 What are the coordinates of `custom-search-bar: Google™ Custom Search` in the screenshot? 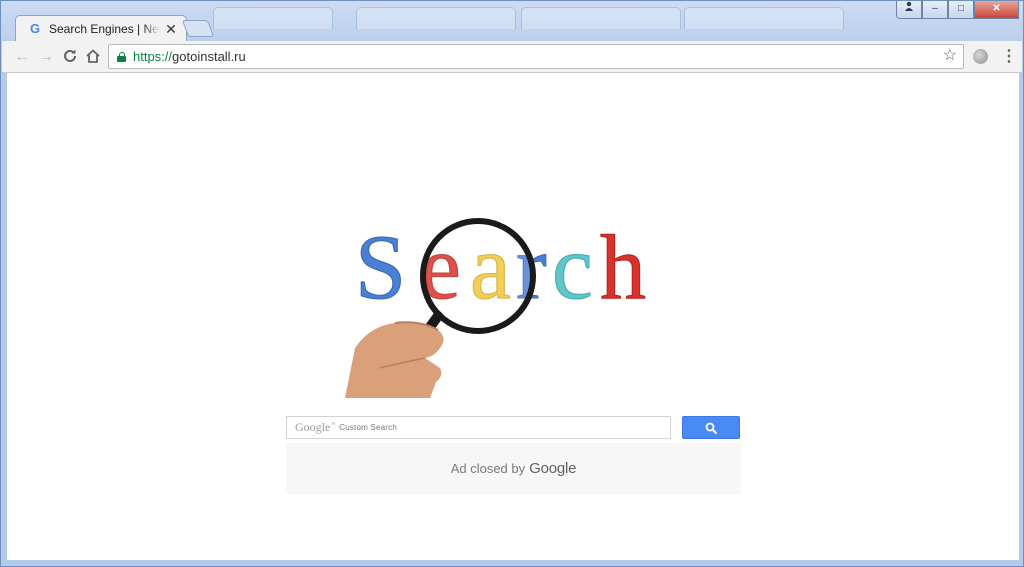 It's located at (513, 428).